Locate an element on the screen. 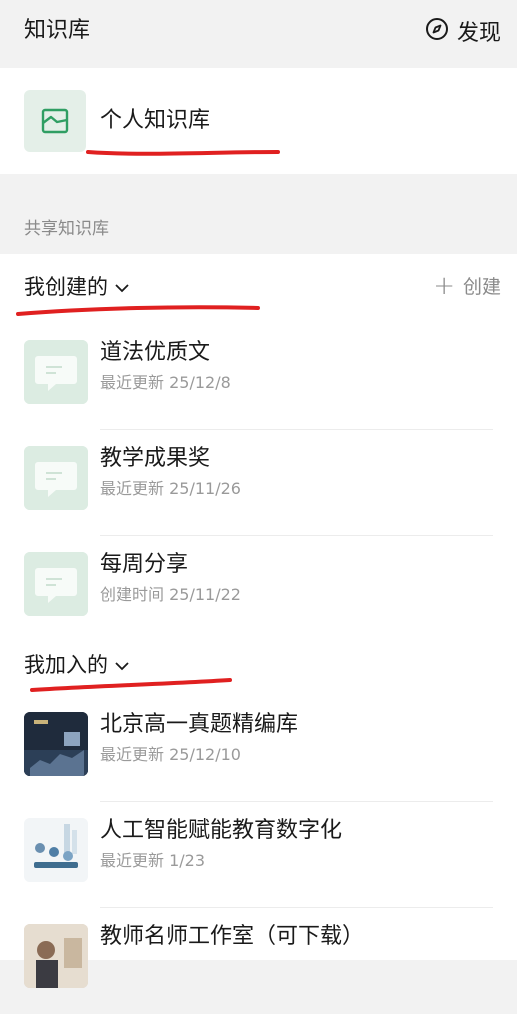 The image size is (517, 1014). list-item: 教学成果奖 最近更新 25/11/26 is located at coordinates (258, 483).